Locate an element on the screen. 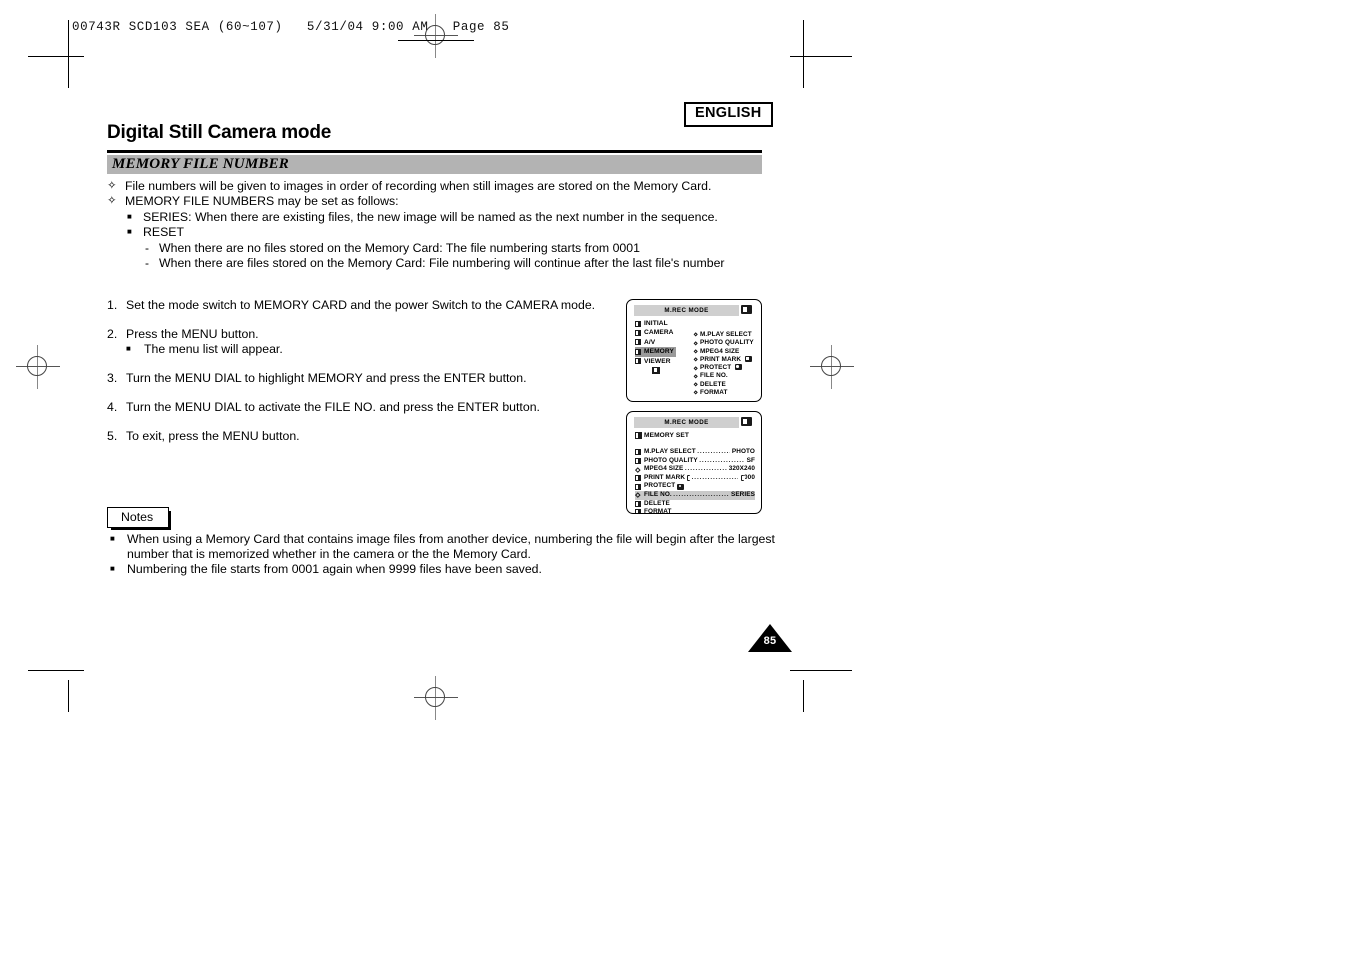  lcd-set-row-label: M.PLAY SELECT is located at coordinates (670, 451).